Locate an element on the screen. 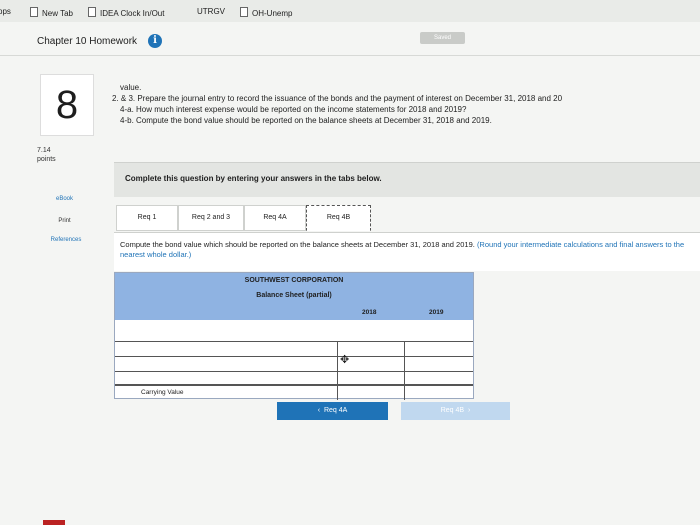 The height and width of the screenshot is (525, 700). tab-req-4b: Req 4B is located at coordinates (338, 218).